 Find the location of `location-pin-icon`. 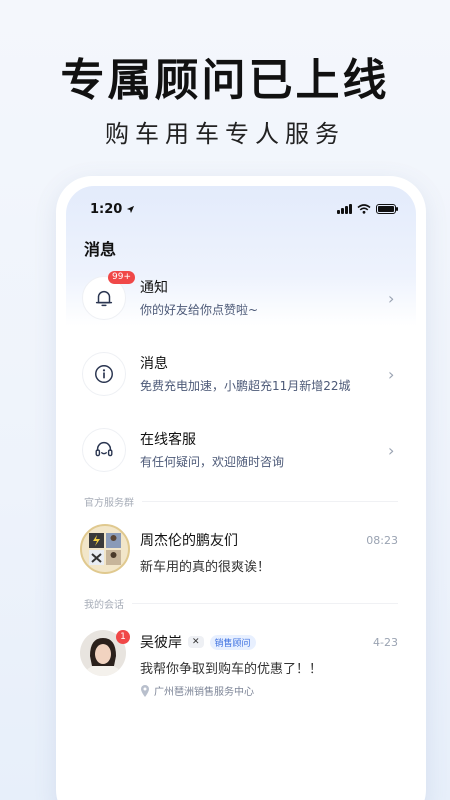

location-pin-icon is located at coordinates (145, 690).